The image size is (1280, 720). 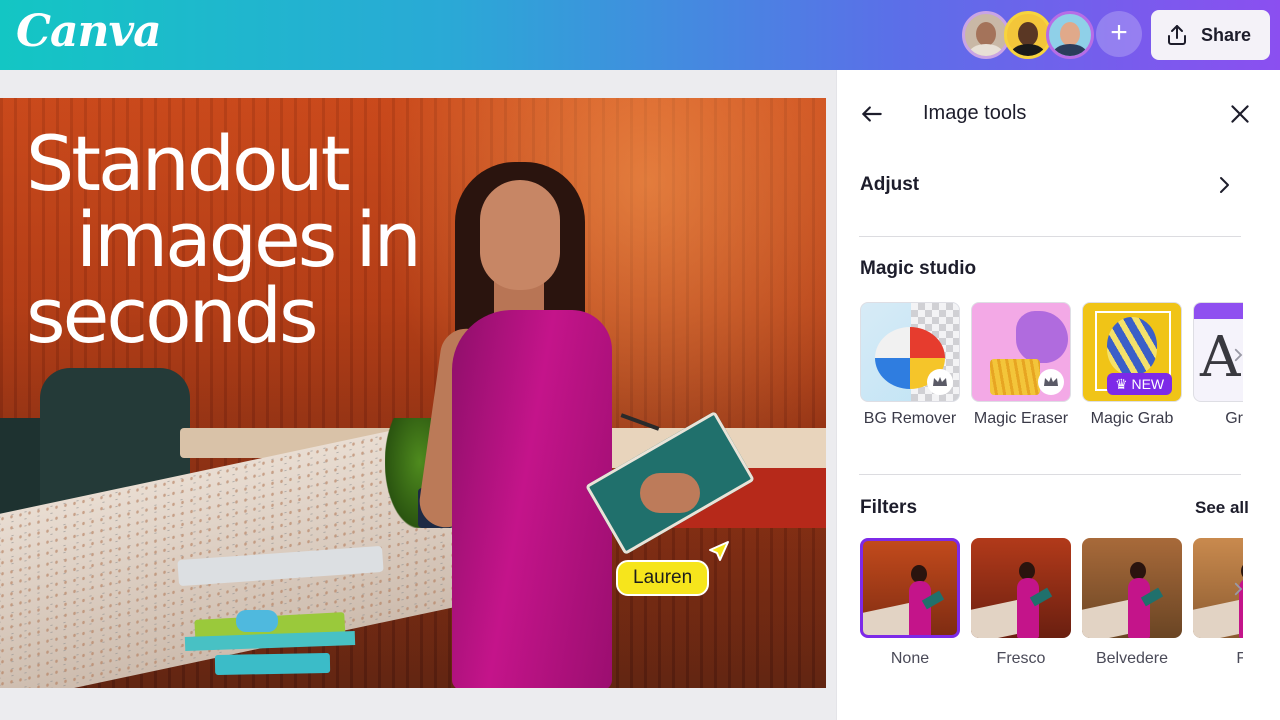 What do you see at coordinates (1021, 352) in the screenshot?
I see `magic-eraser-thumbnail` at bounding box center [1021, 352].